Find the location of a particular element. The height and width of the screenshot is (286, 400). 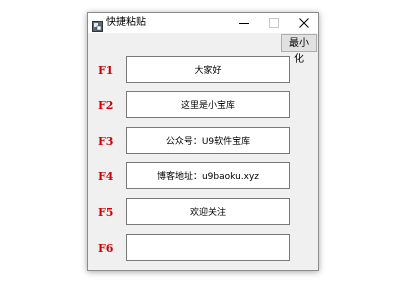

hotkey-label-f4: F4 is located at coordinates (106, 176).